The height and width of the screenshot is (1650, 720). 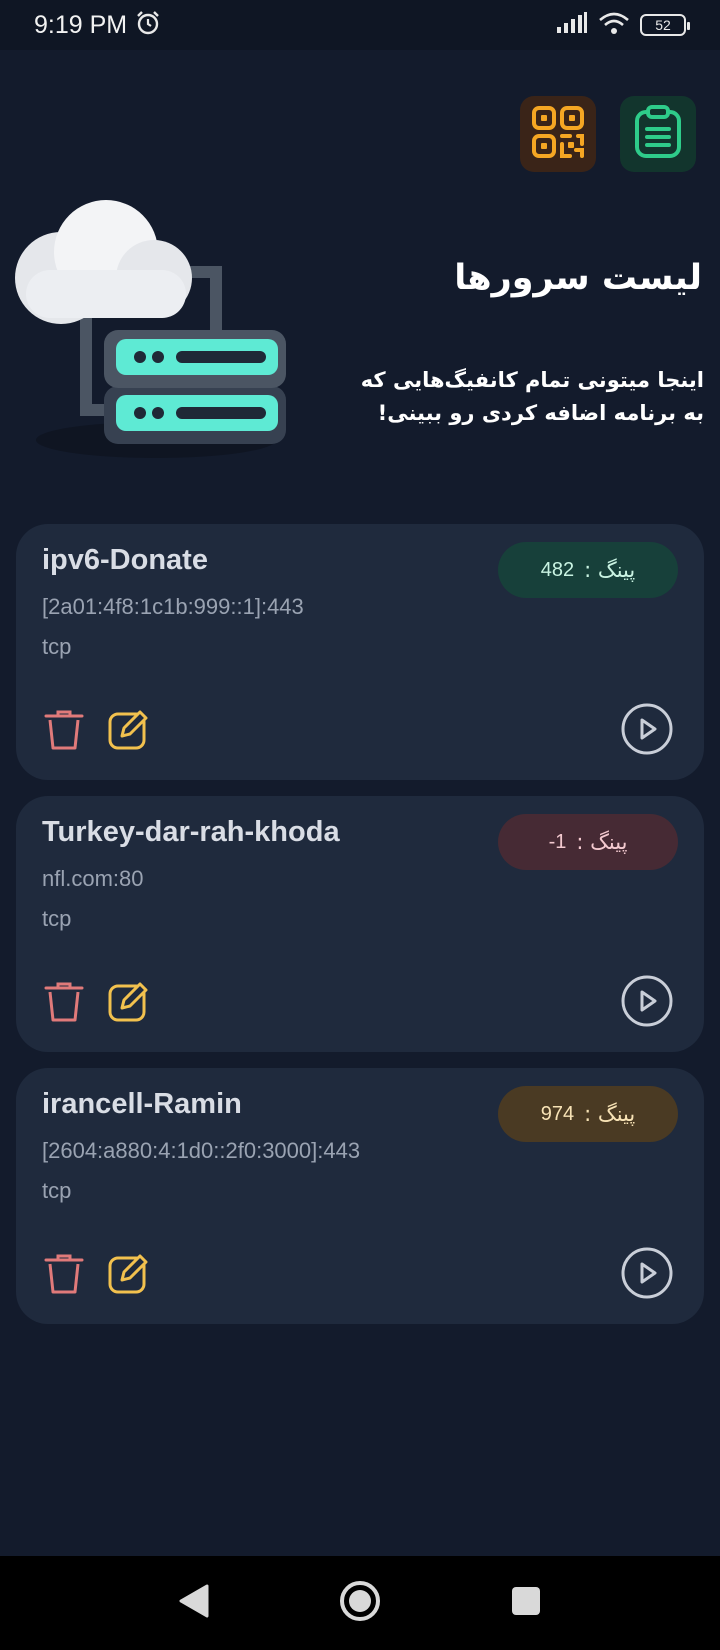 I want to click on server-address: nfl.com:80, so click(x=93, y=878).